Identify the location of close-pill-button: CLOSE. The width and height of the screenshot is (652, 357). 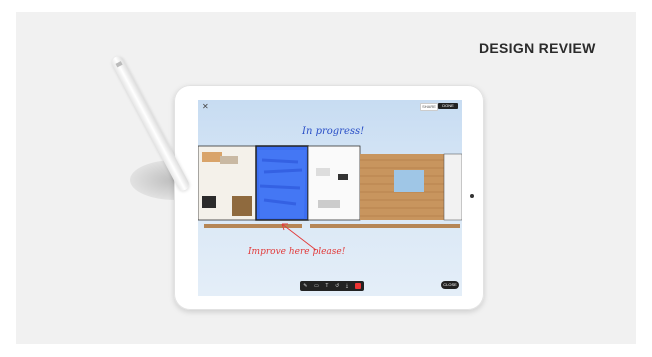
(450, 285).